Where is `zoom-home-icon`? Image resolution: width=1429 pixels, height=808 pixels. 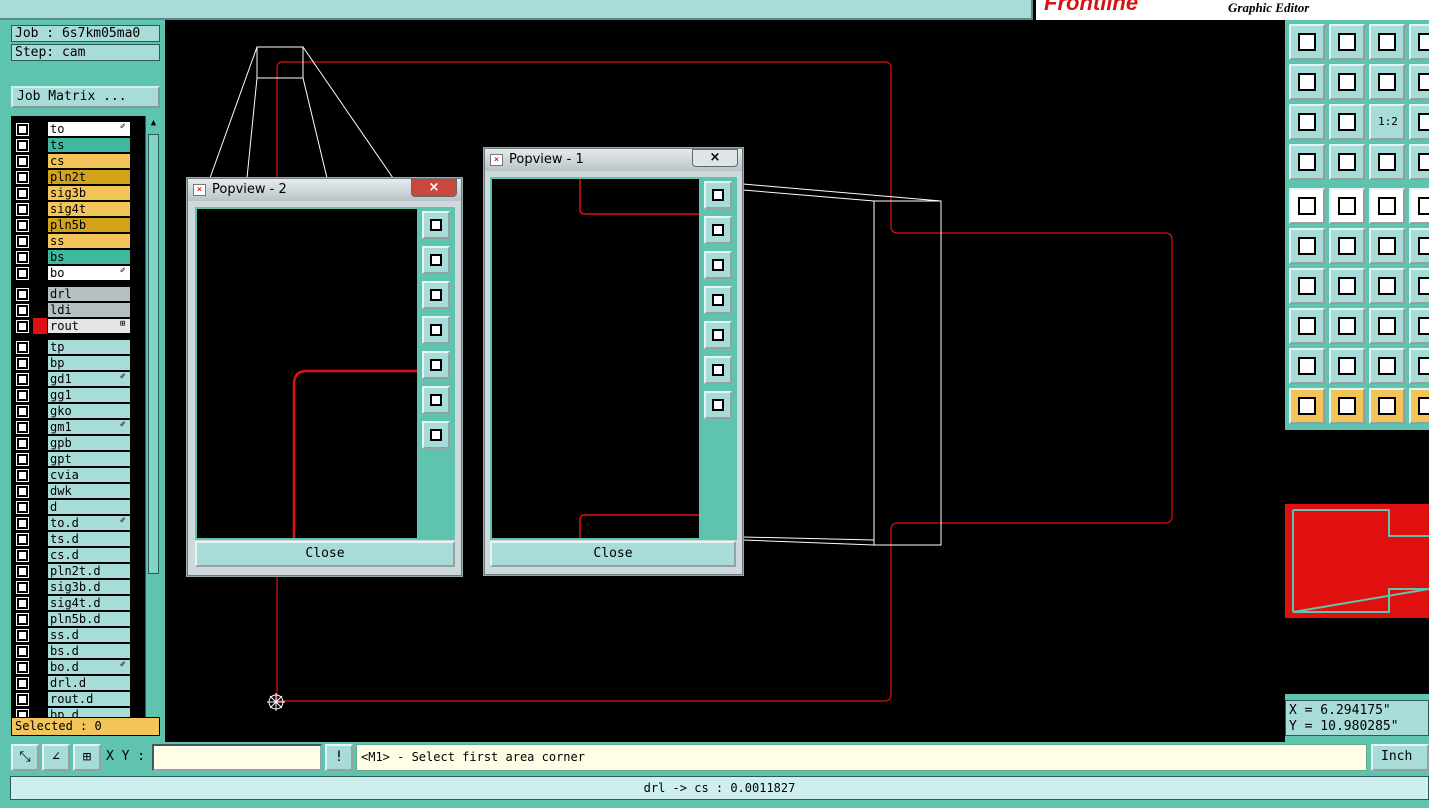
zoom-home-icon is located at coordinates (718, 370).